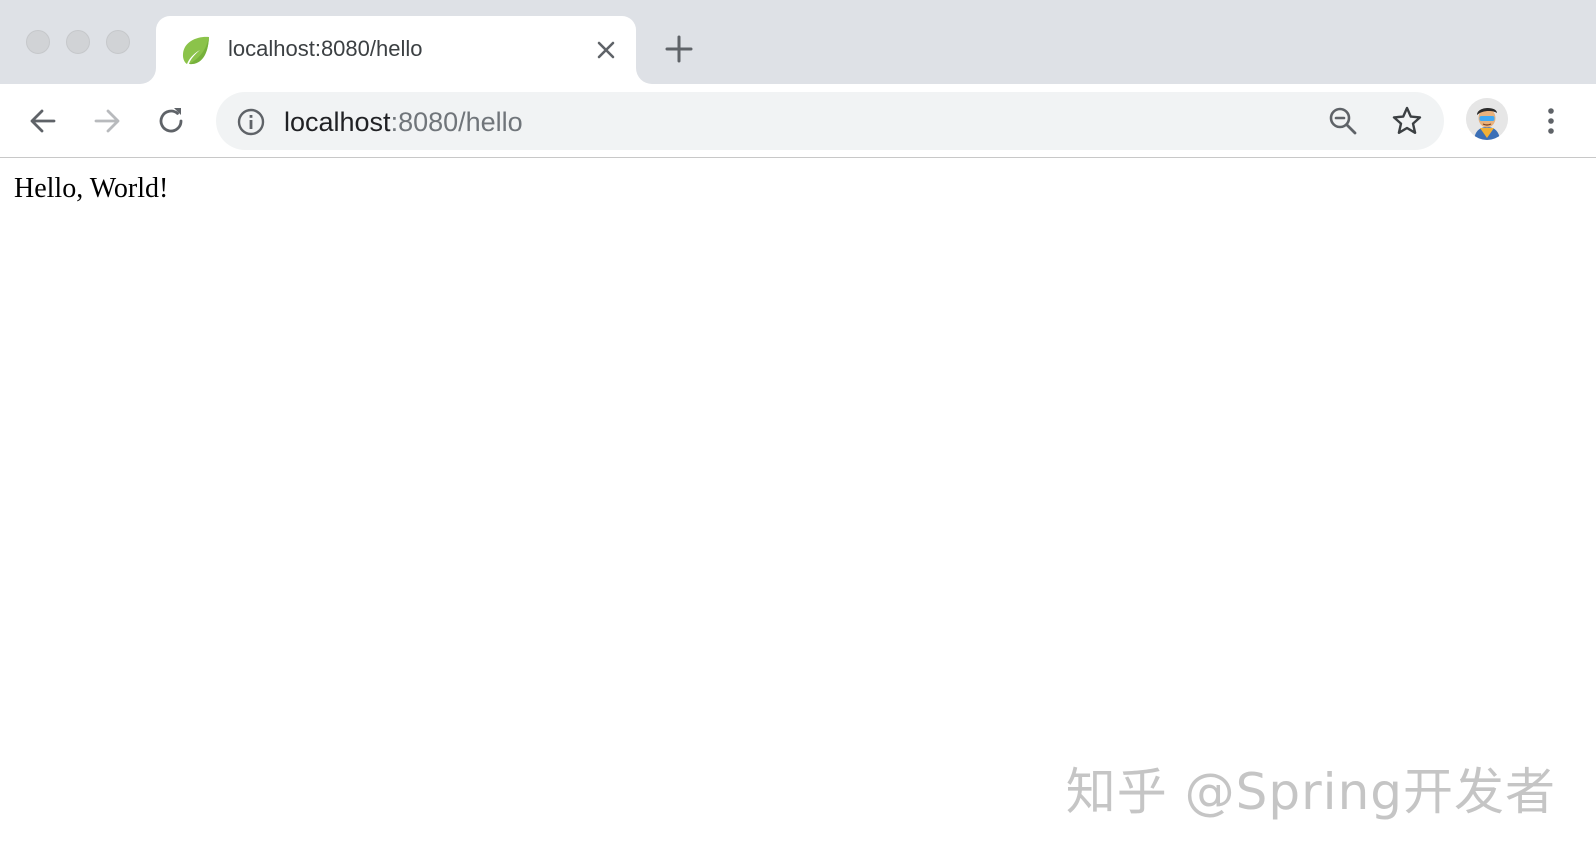 Image resolution: width=1596 pixels, height=866 pixels. What do you see at coordinates (251, 122) in the screenshot?
I see `info-icon` at bounding box center [251, 122].